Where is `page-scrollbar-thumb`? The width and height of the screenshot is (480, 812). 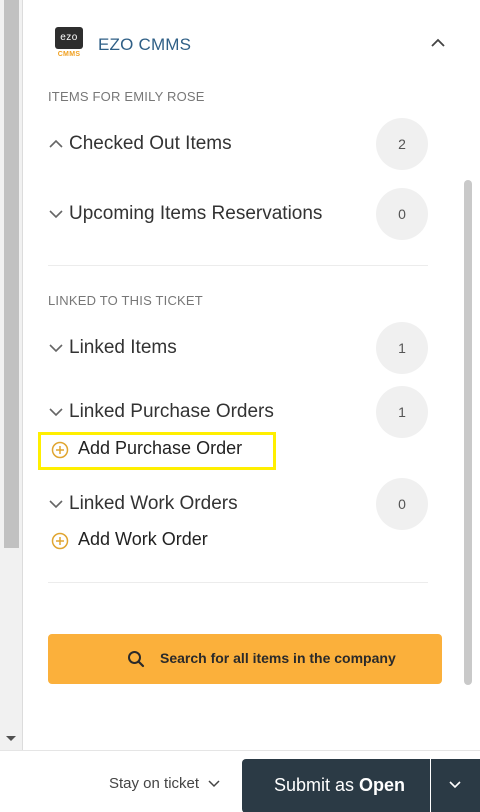 page-scrollbar-thumb is located at coordinates (11, 274).